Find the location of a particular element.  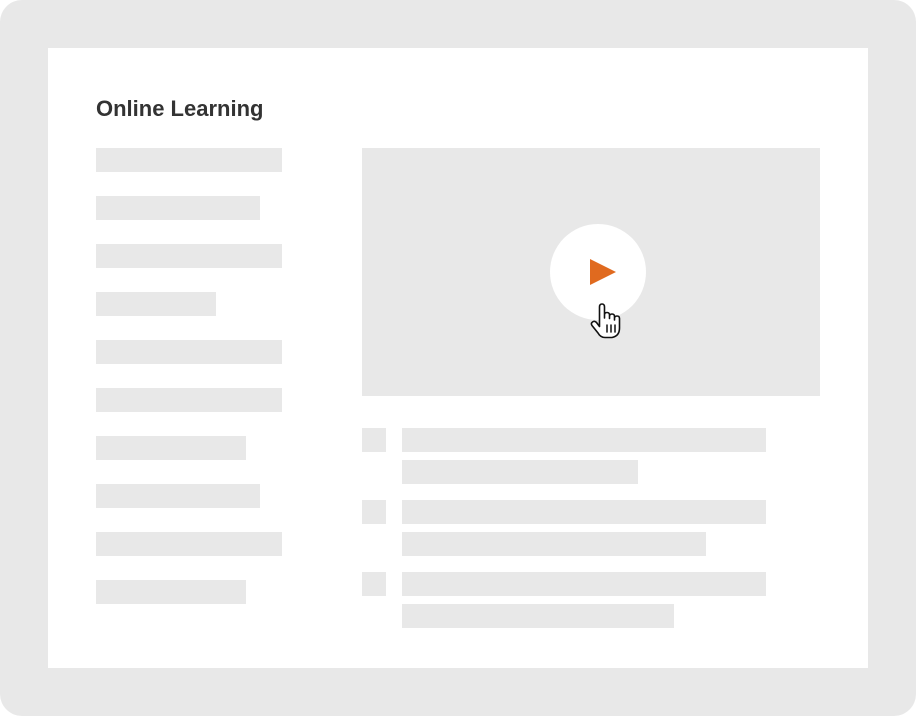

page-title: Online Learning is located at coordinates (180, 108).